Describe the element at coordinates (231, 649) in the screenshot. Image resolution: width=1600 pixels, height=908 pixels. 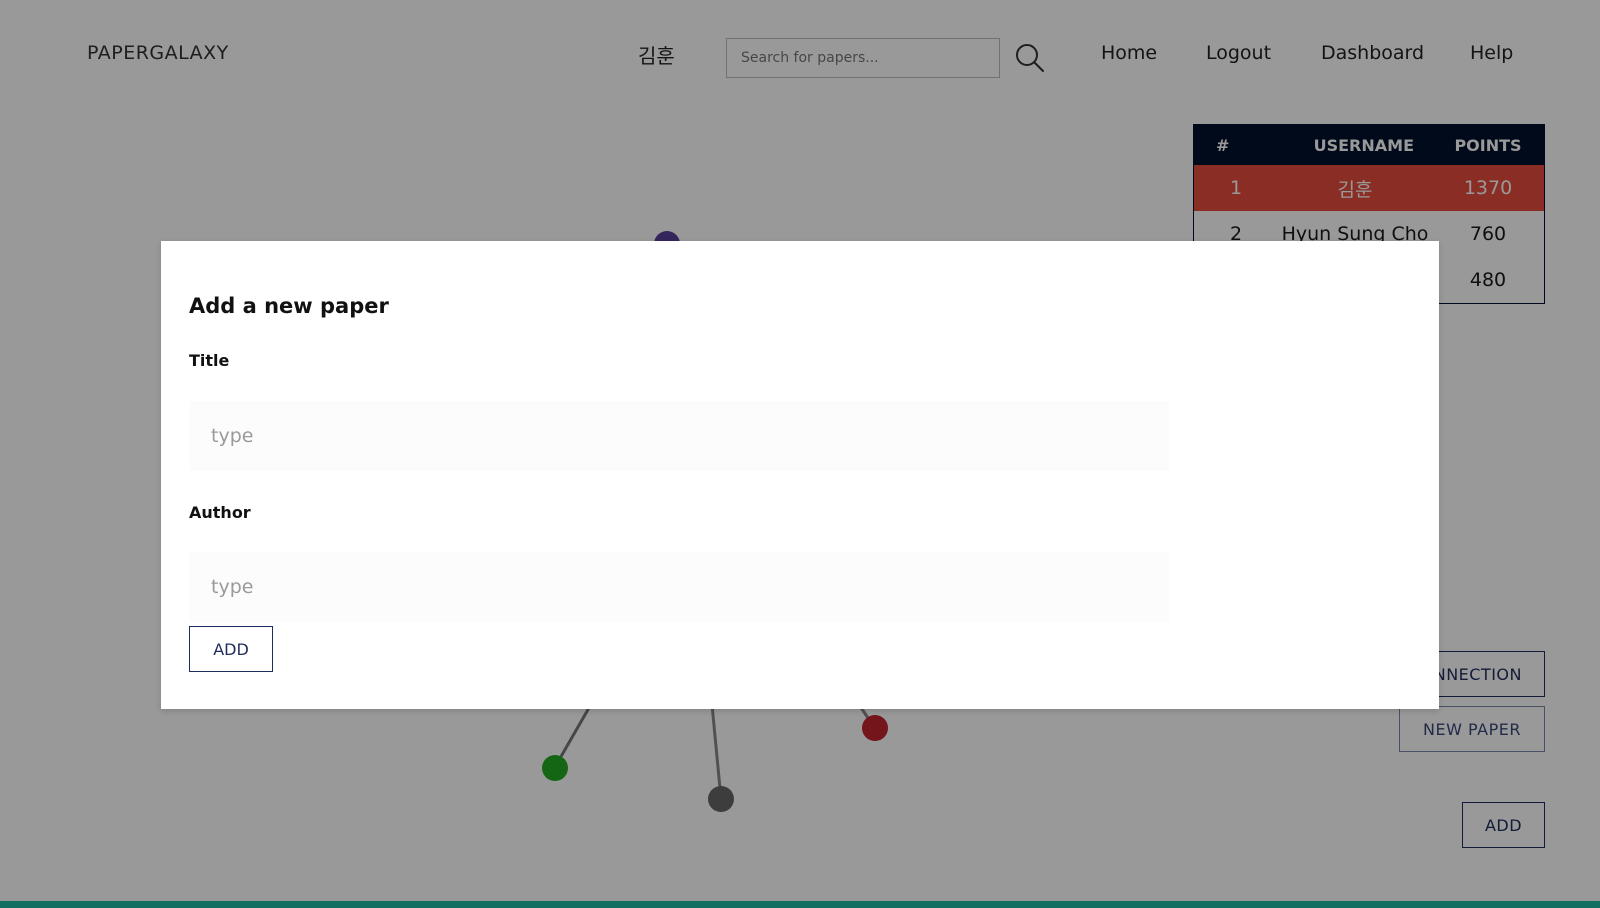
I see `modal-add-button: ADD` at that location.